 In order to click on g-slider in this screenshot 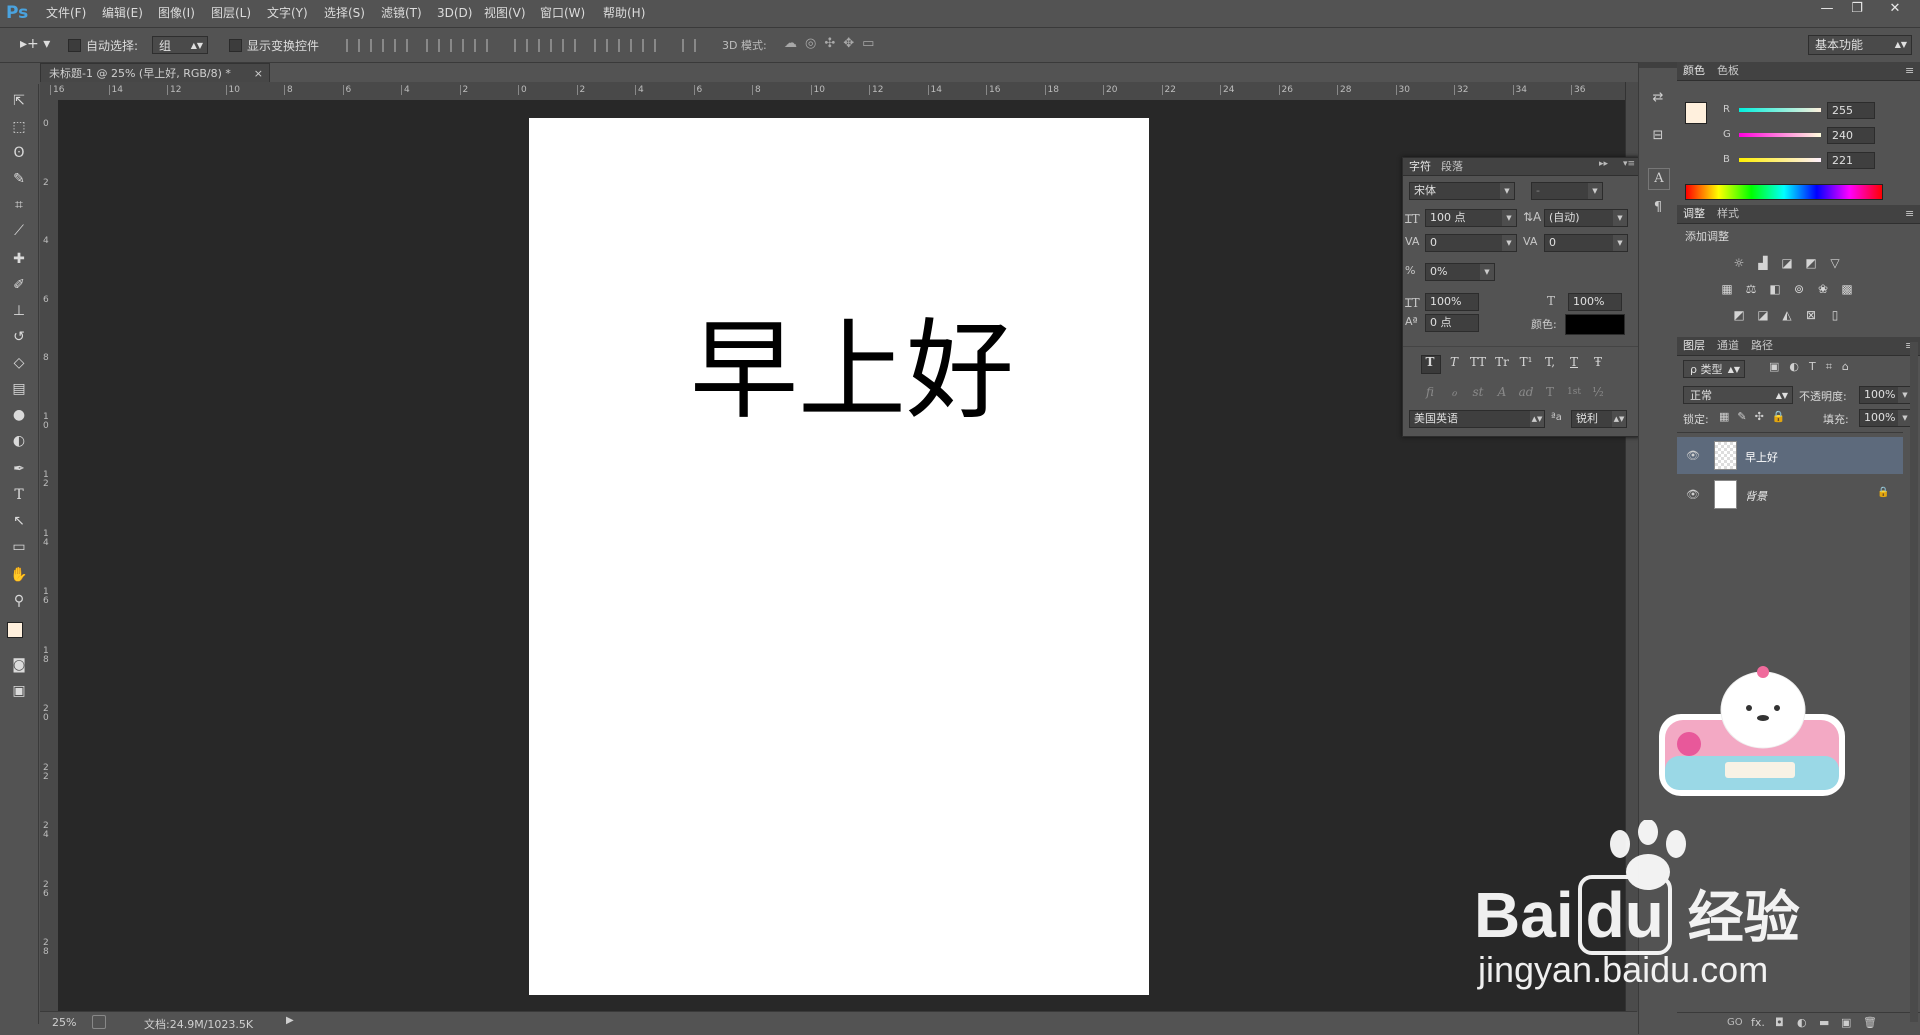, I will do `click(1780, 135)`.